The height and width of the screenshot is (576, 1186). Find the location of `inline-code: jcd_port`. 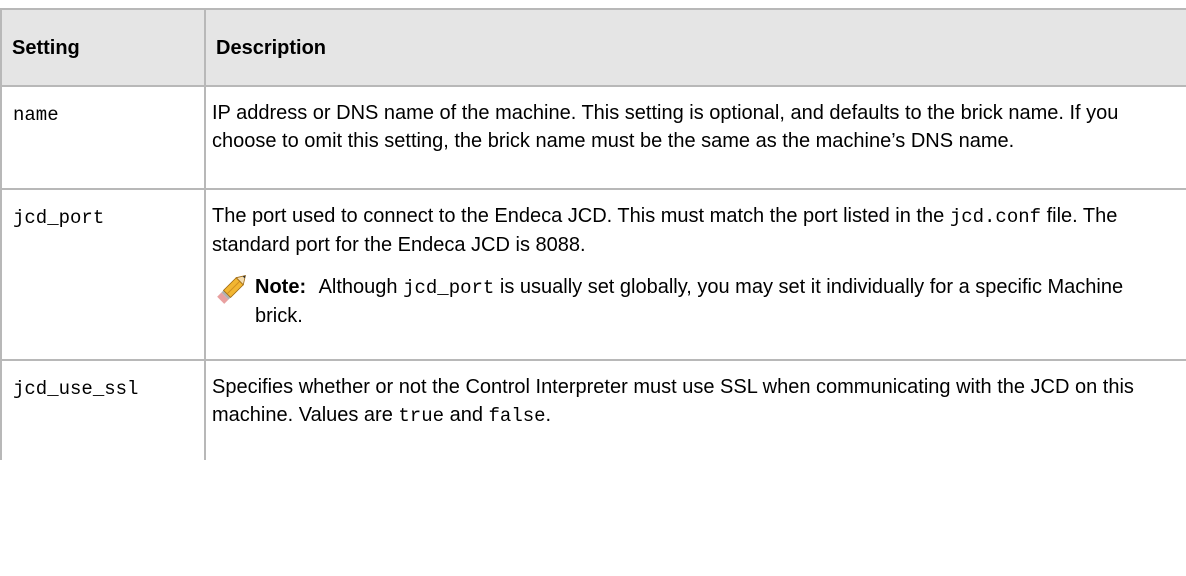

inline-code: jcd_port is located at coordinates (449, 288).